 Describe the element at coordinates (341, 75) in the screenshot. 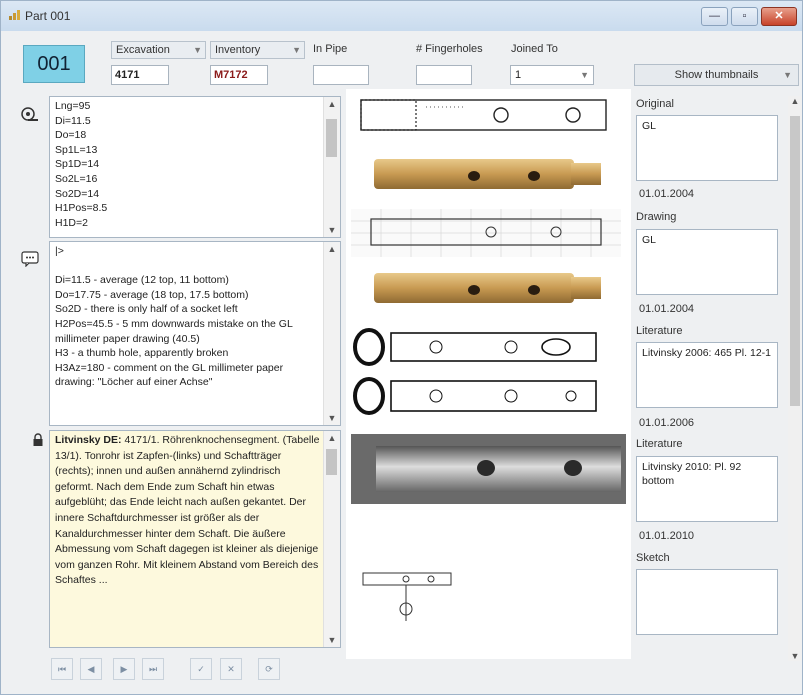

I see `in-pipe-field` at that location.